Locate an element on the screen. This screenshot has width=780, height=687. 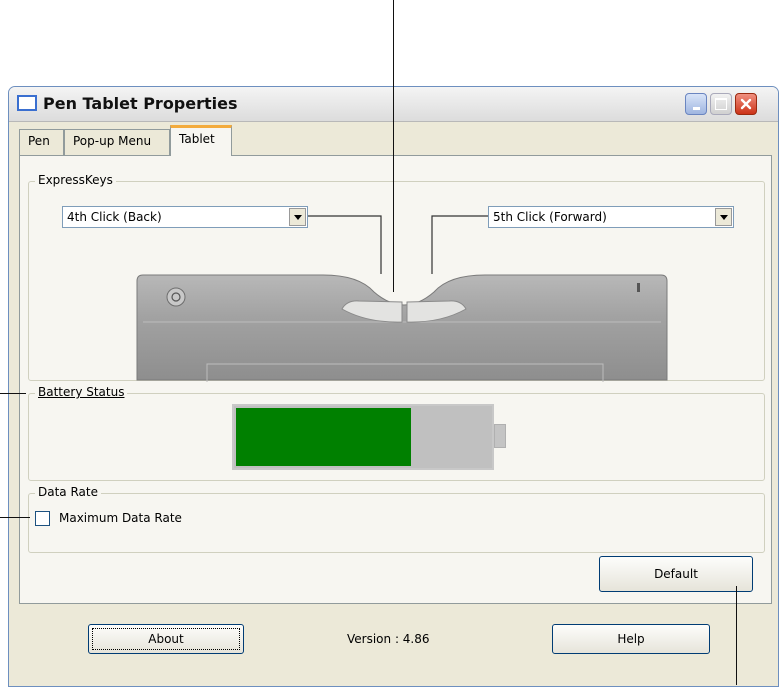
battery-group: Battery Status is located at coordinates (396, 433).